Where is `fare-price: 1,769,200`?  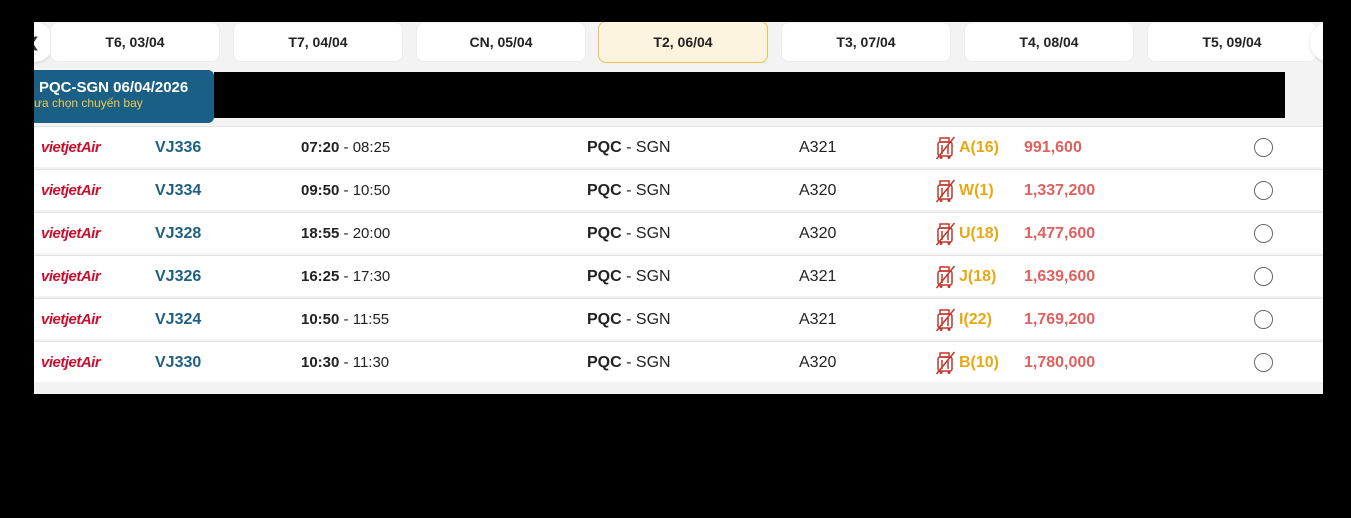 fare-price: 1,769,200 is located at coordinates (1060, 319).